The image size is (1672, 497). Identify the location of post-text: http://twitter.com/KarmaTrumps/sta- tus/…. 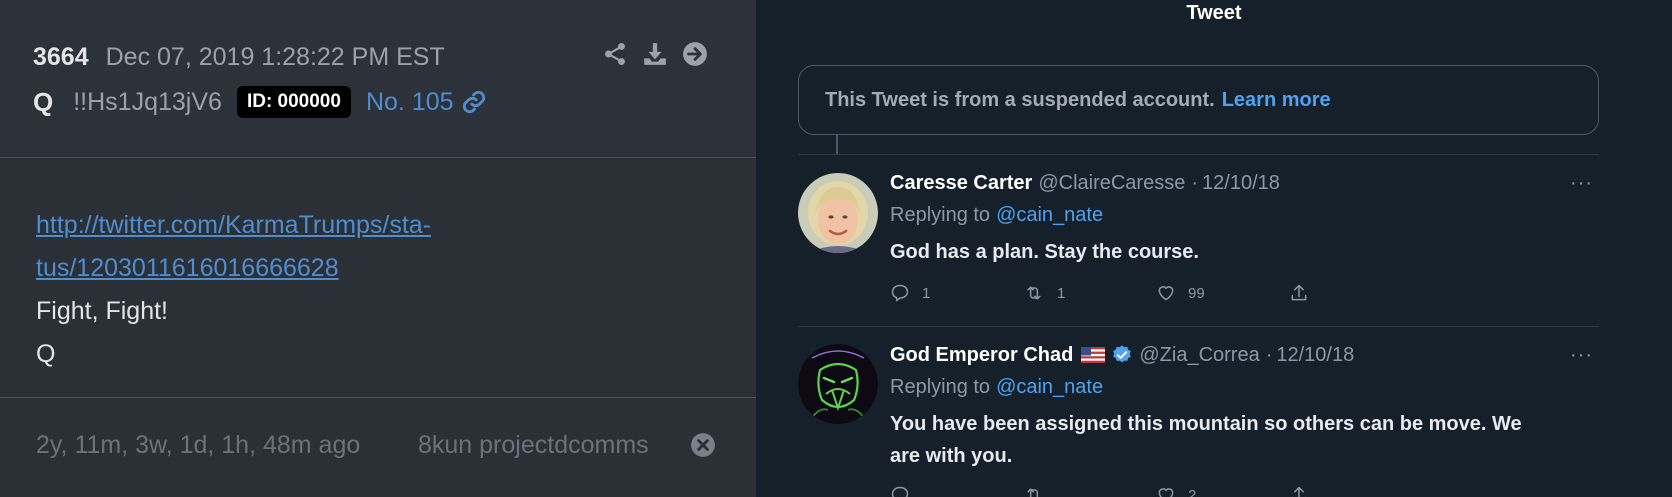
(233, 290).